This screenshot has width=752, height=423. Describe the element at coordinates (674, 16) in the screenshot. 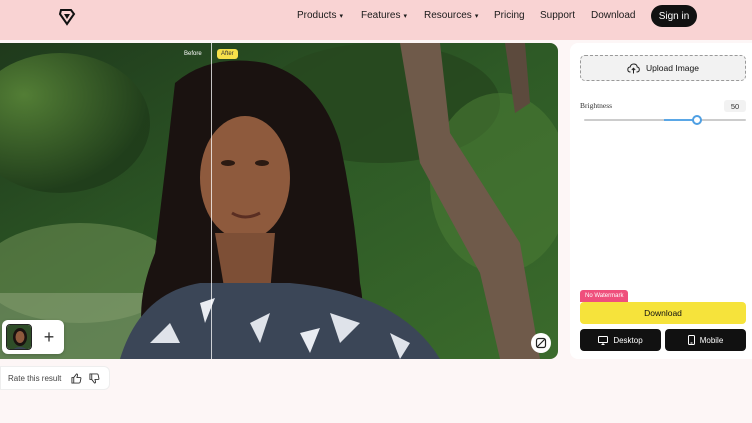

I see `sign-in-button: Sign in` at that location.